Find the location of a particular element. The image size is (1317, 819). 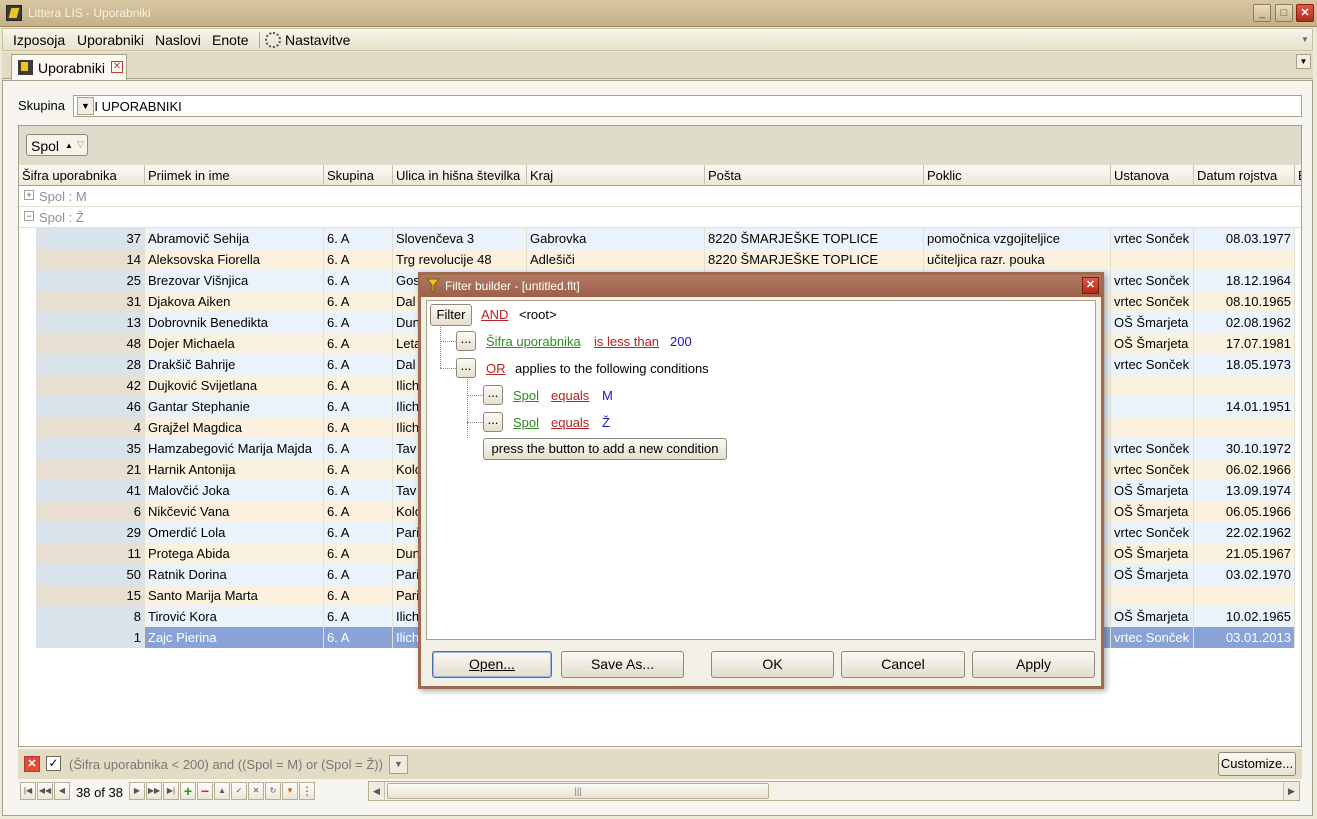

column-header: Pošta is located at coordinates (814, 175).